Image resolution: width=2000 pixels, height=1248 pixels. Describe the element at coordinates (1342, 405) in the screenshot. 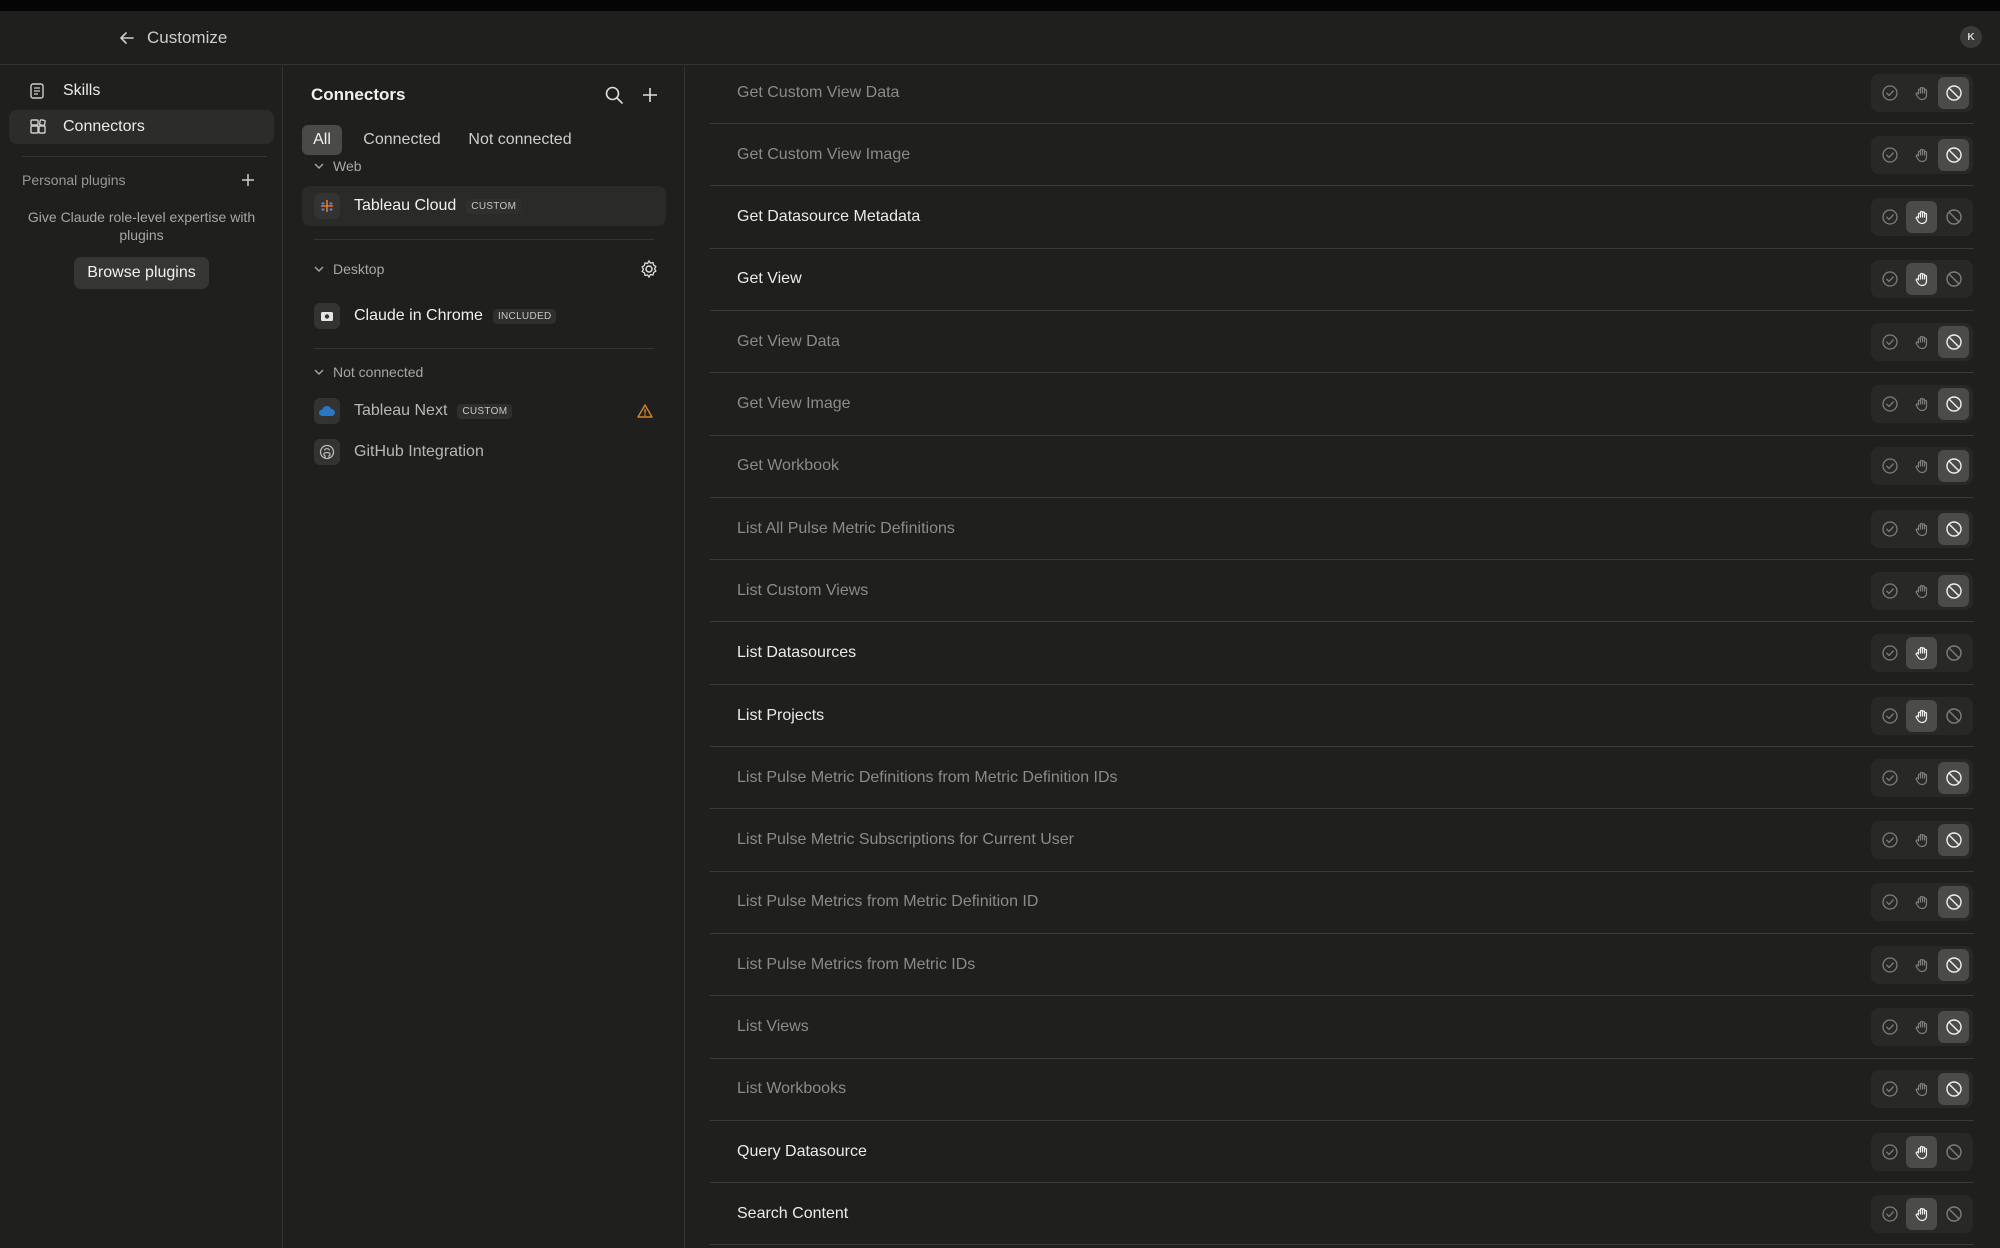

I see `tool-row: Get View Image` at that location.